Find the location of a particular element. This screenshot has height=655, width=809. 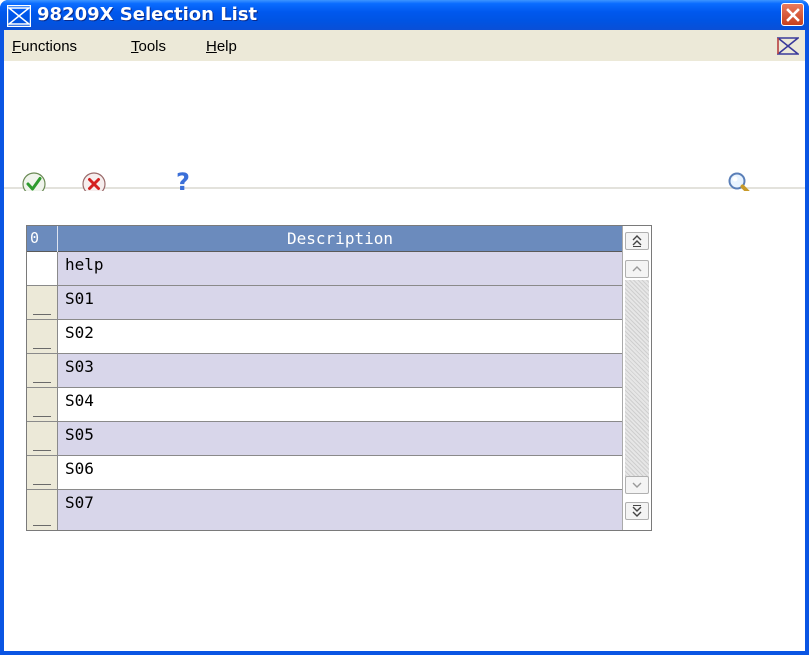

scroll-top-button is located at coordinates (637, 241).